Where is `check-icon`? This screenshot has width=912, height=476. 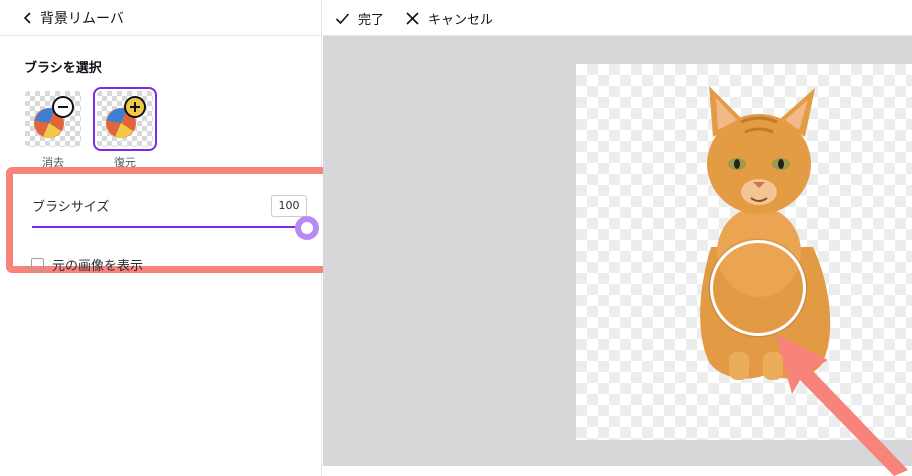
check-icon is located at coordinates (342, 18).